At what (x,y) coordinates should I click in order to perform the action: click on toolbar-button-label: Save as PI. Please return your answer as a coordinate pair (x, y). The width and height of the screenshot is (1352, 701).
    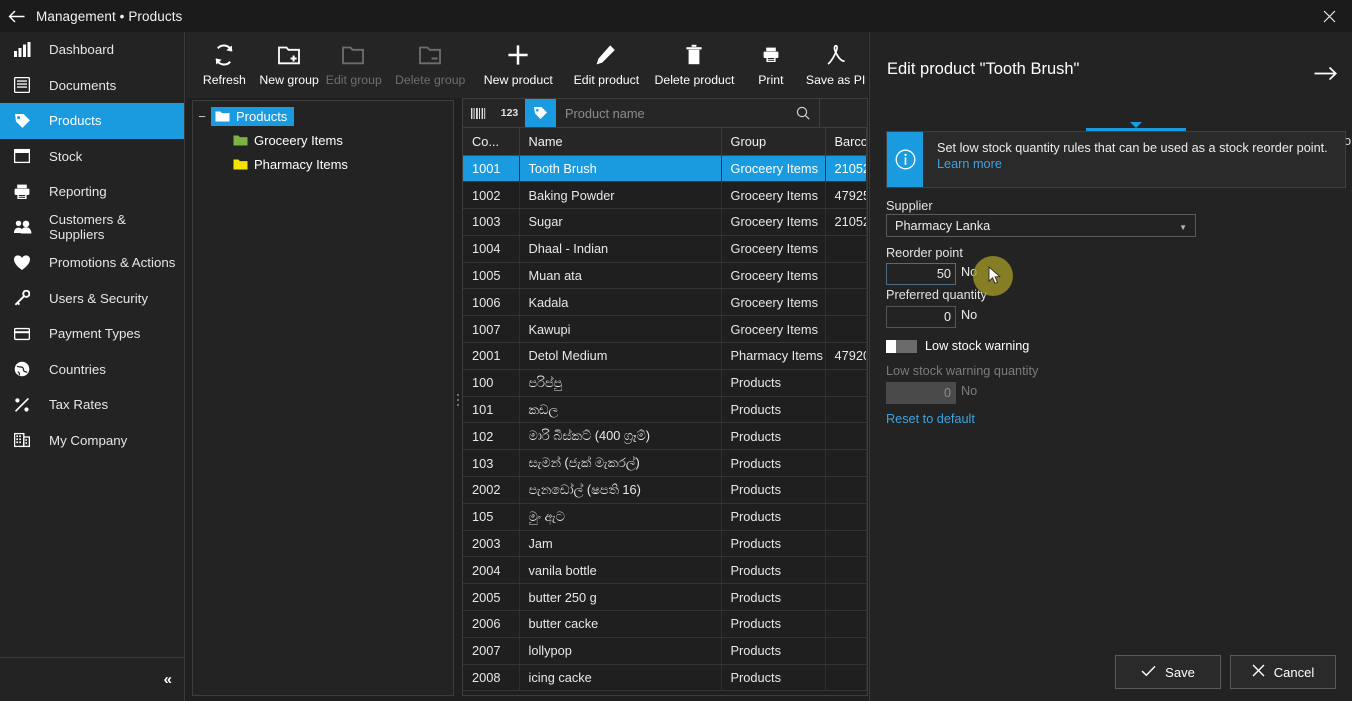
    Looking at the image, I should click on (835, 80).